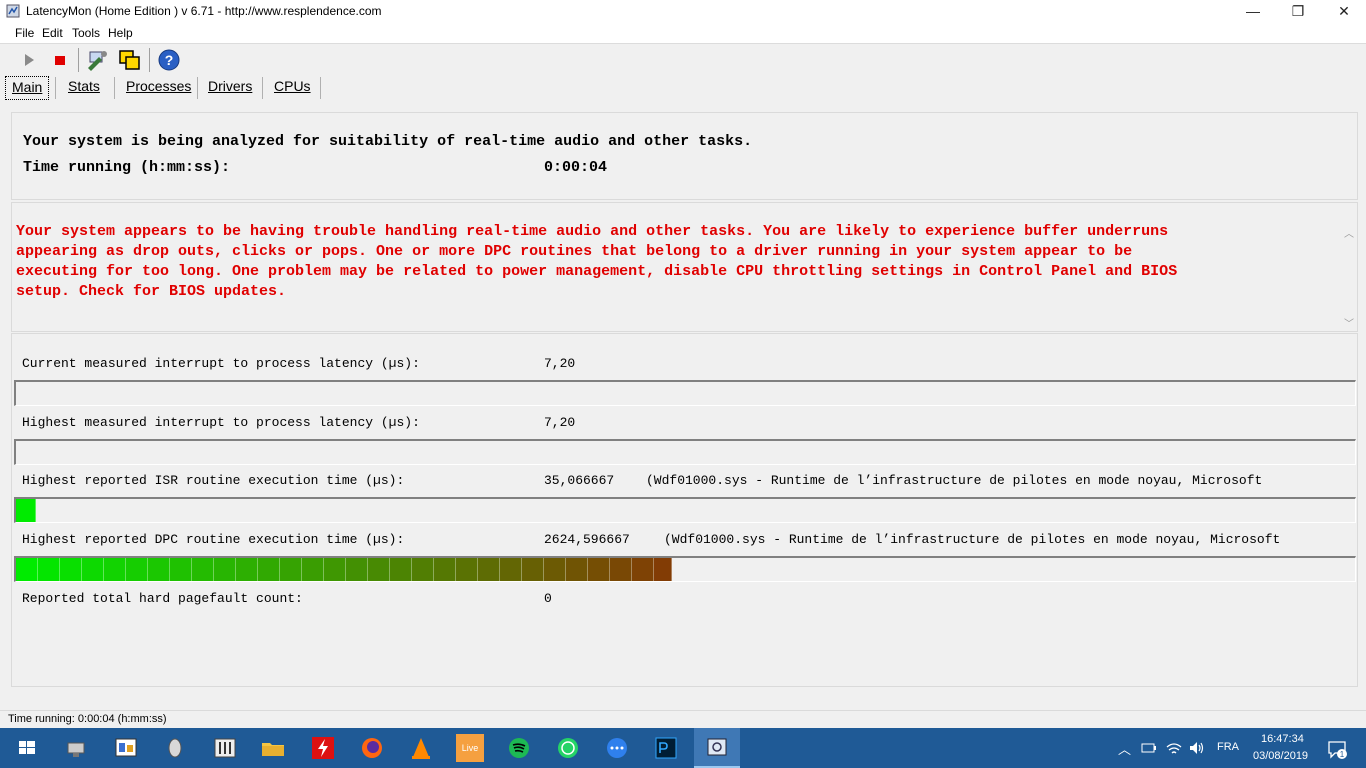 The image size is (1366, 768). Describe the element at coordinates (1124, 748) in the screenshot. I see `show-hidden-icons-chevron-icon: ︿` at that location.